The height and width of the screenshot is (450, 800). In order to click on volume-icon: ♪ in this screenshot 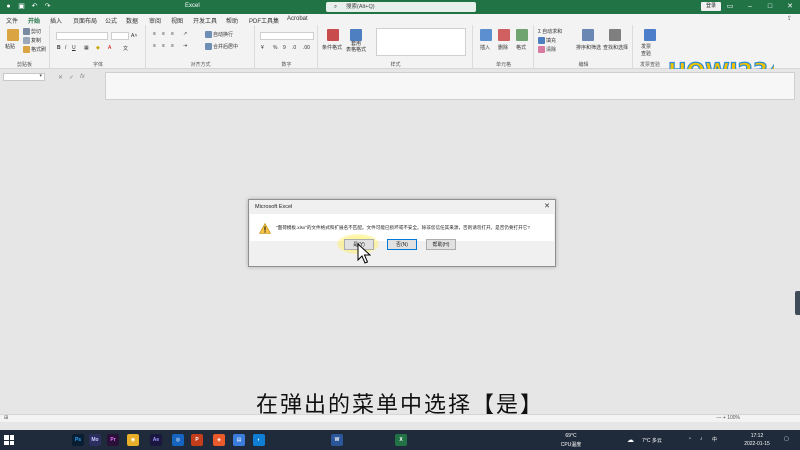, I will do `click(701, 439)`.